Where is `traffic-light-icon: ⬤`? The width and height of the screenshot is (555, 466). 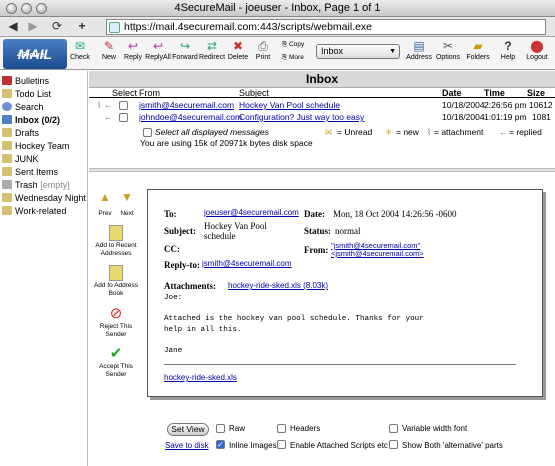 traffic-light-icon: ⬤ is located at coordinates (537, 46).